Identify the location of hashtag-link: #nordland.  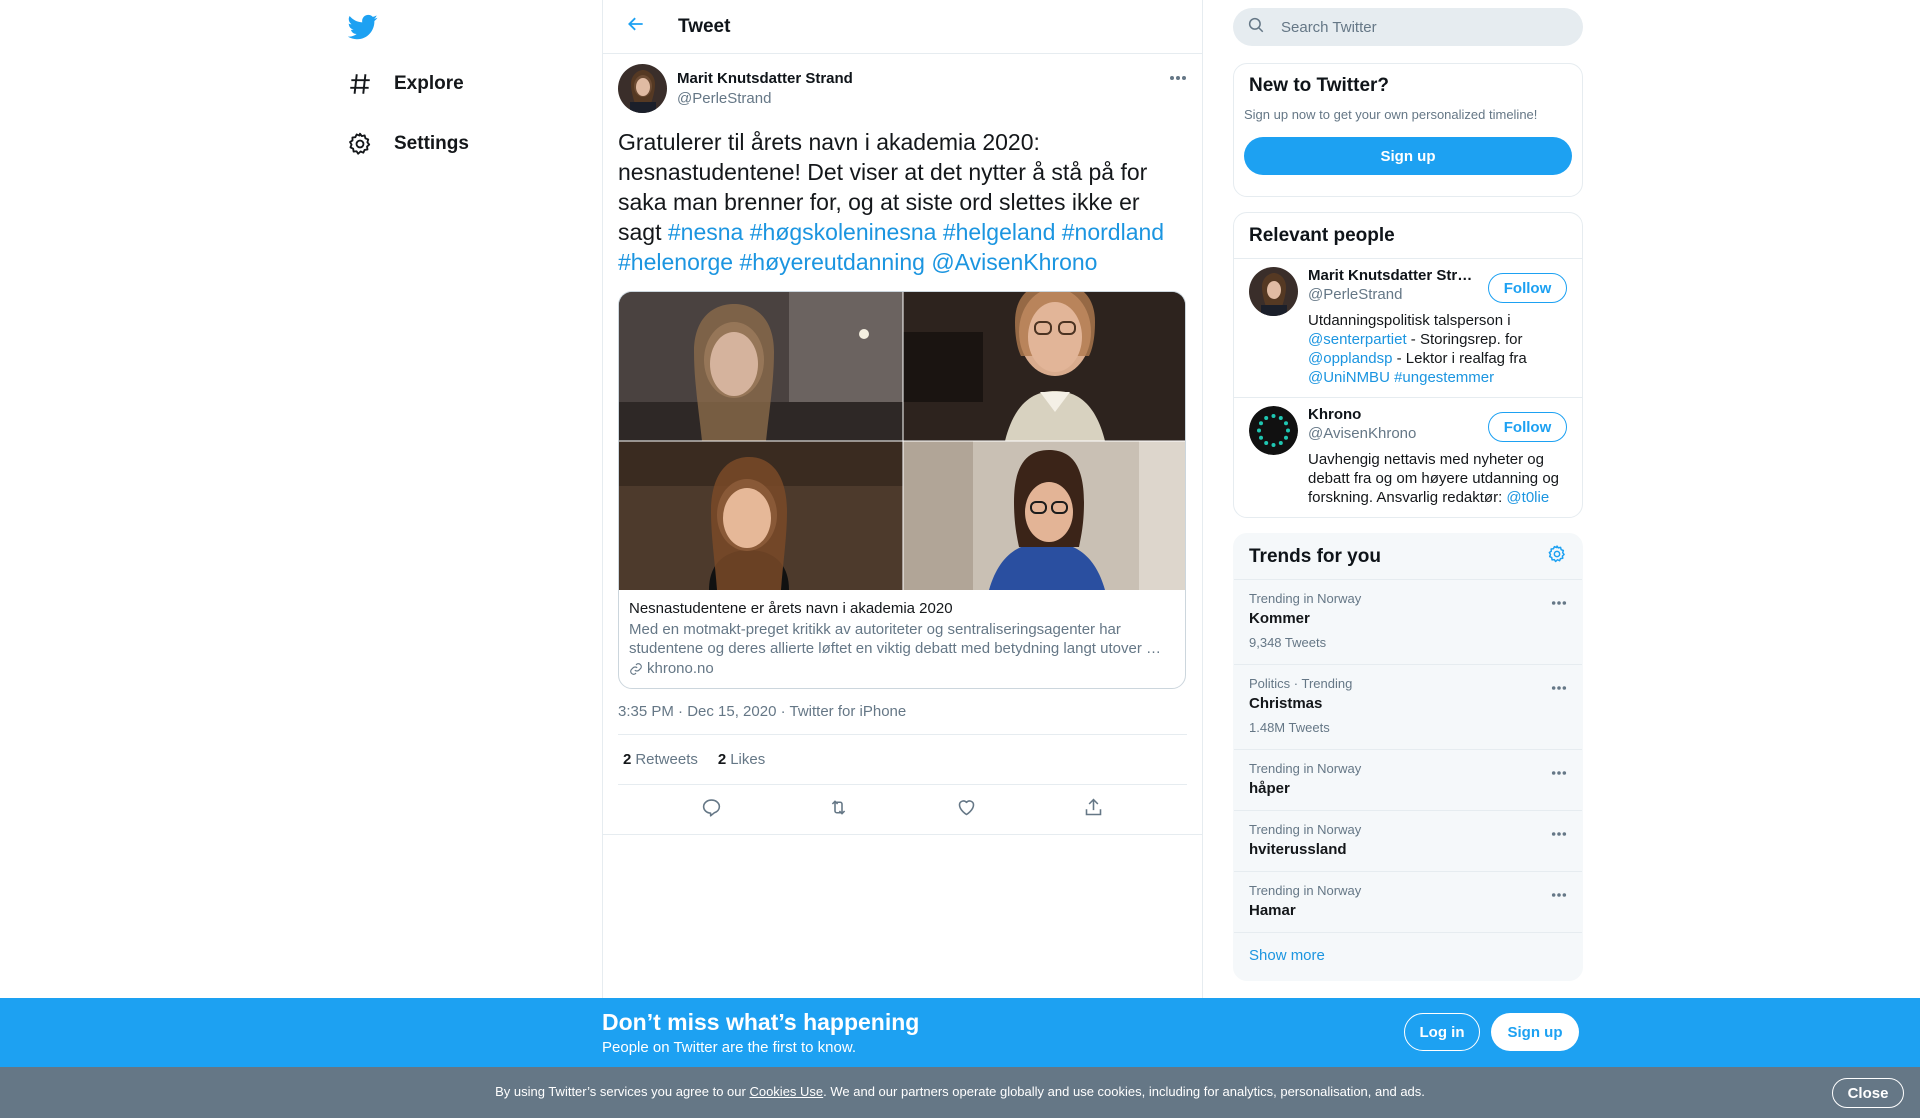
(1113, 232).